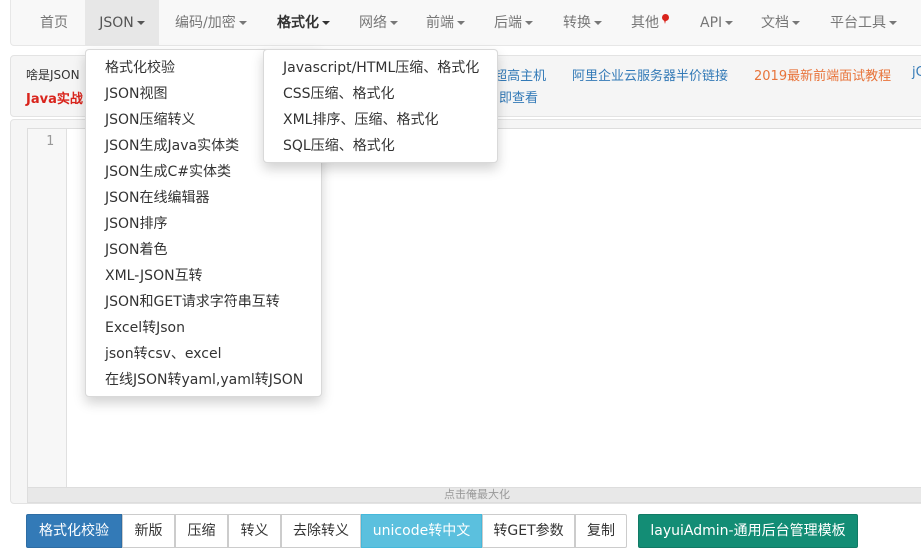  What do you see at coordinates (822, 74) in the screenshot?
I see `notice-link-interview: 2019最新前端面试教程` at bounding box center [822, 74].